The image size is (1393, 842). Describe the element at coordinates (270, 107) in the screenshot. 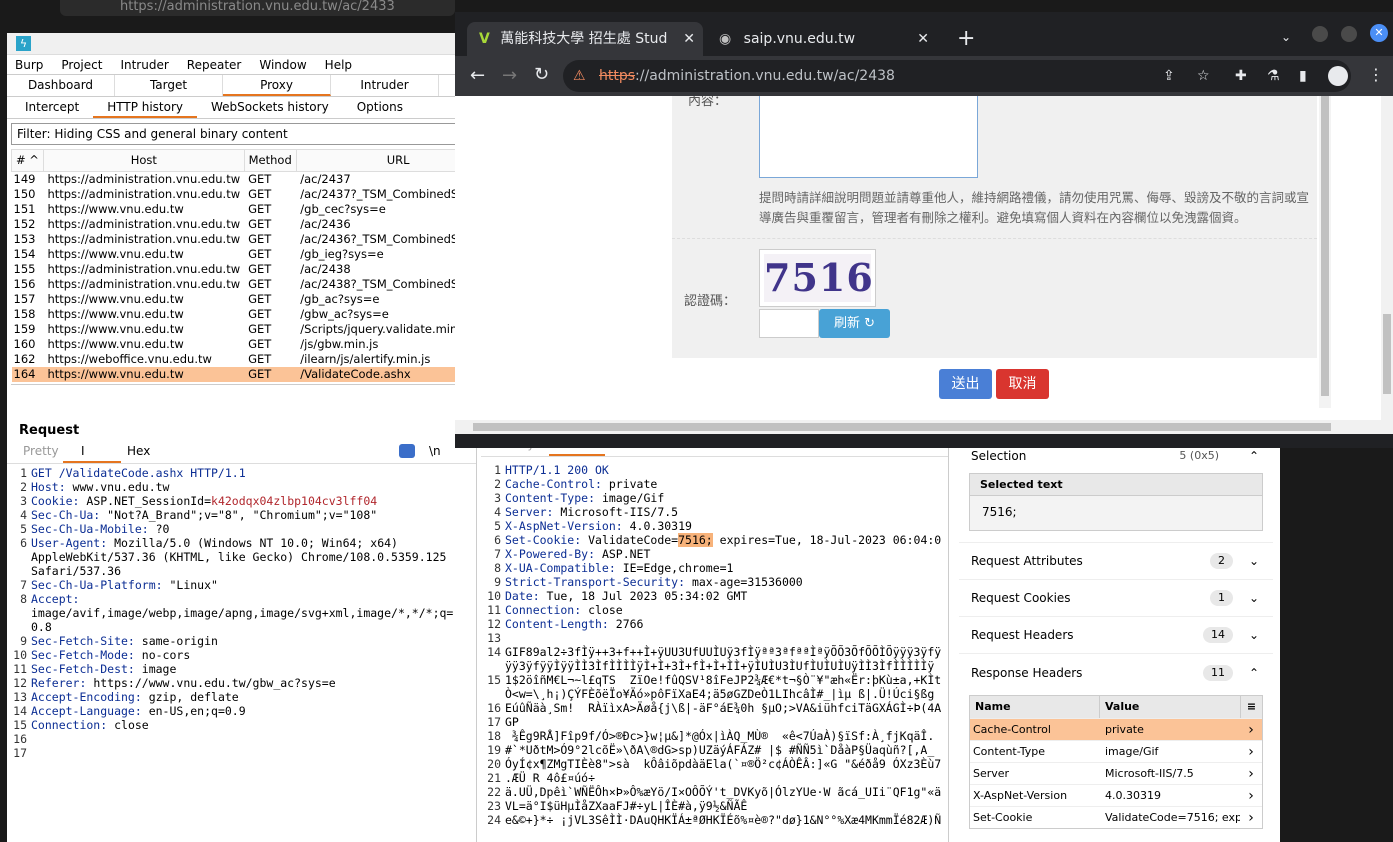

I see `subtab-websockets-history: WebSockets history` at that location.